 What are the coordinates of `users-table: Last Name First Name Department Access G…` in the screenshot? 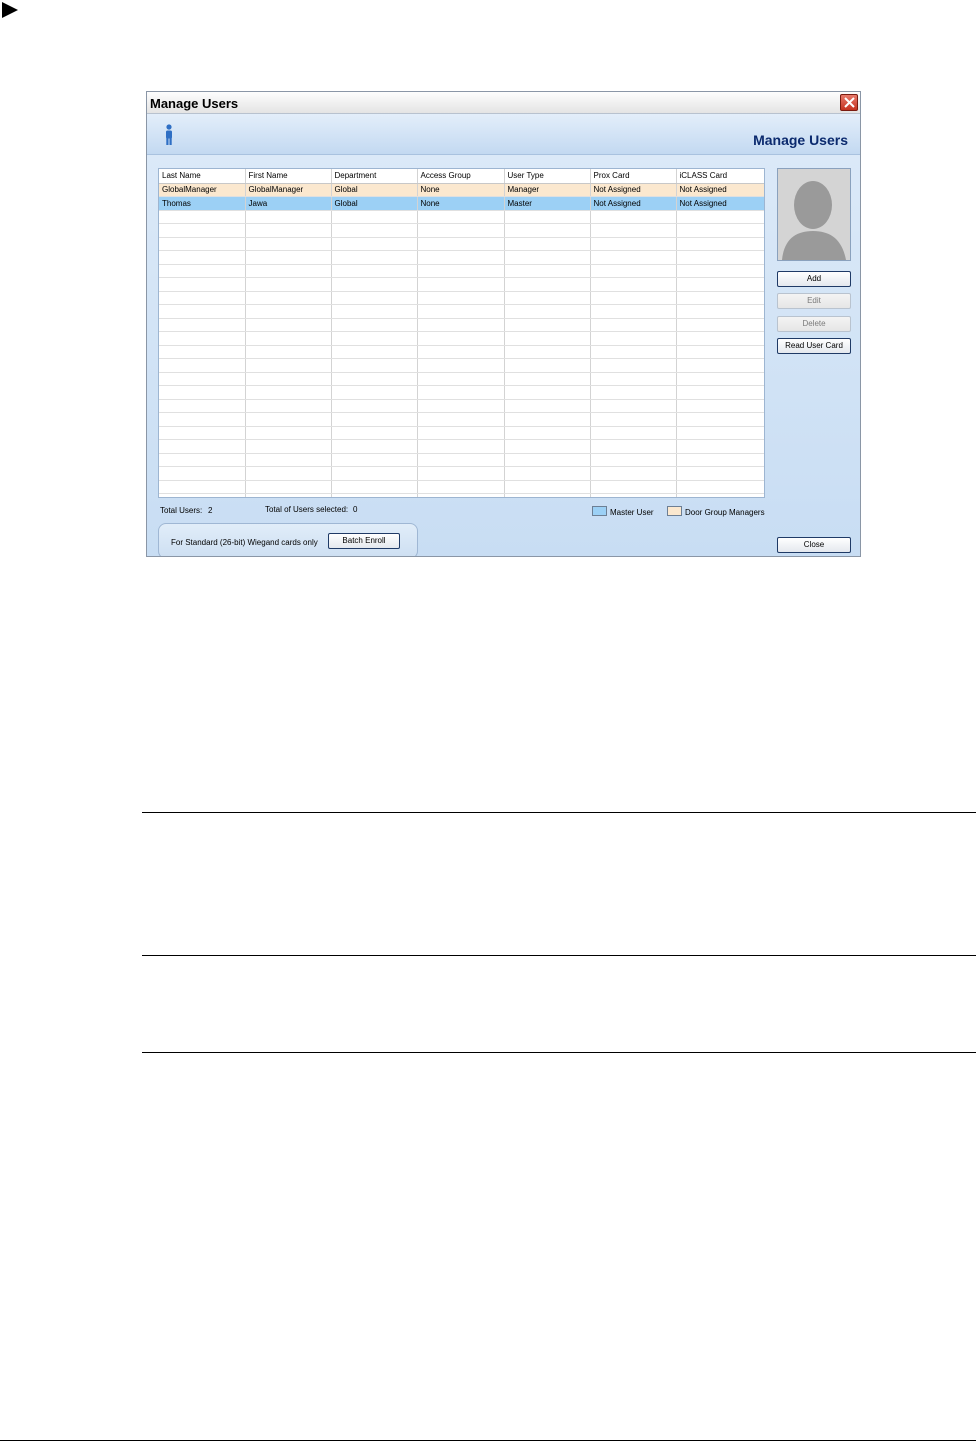 It's located at (461, 333).